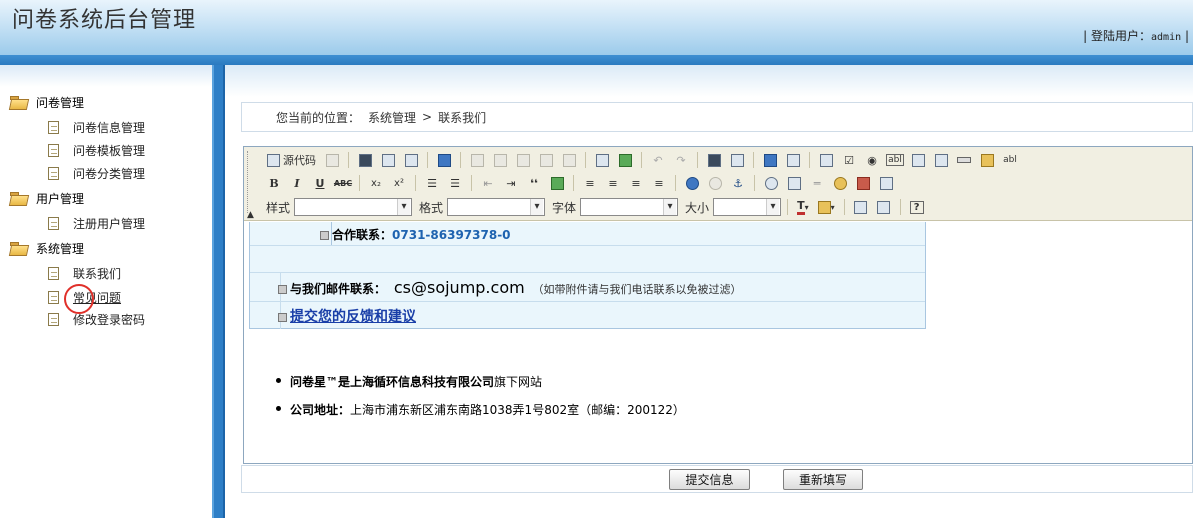 This screenshot has height=518, width=1193. I want to click on undo-button: ↶, so click(658, 160).